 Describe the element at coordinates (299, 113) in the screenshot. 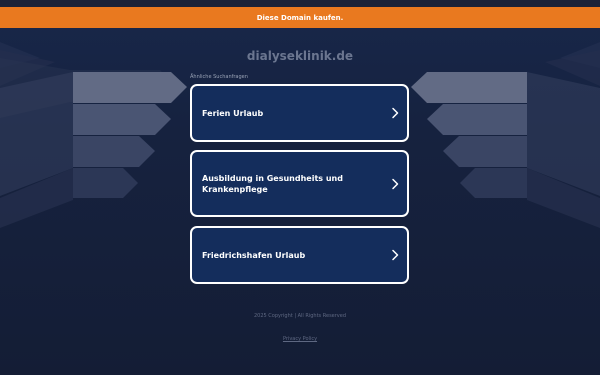

I see `related-search-link-ferien-urlaub: Ferien Urlaub` at that location.